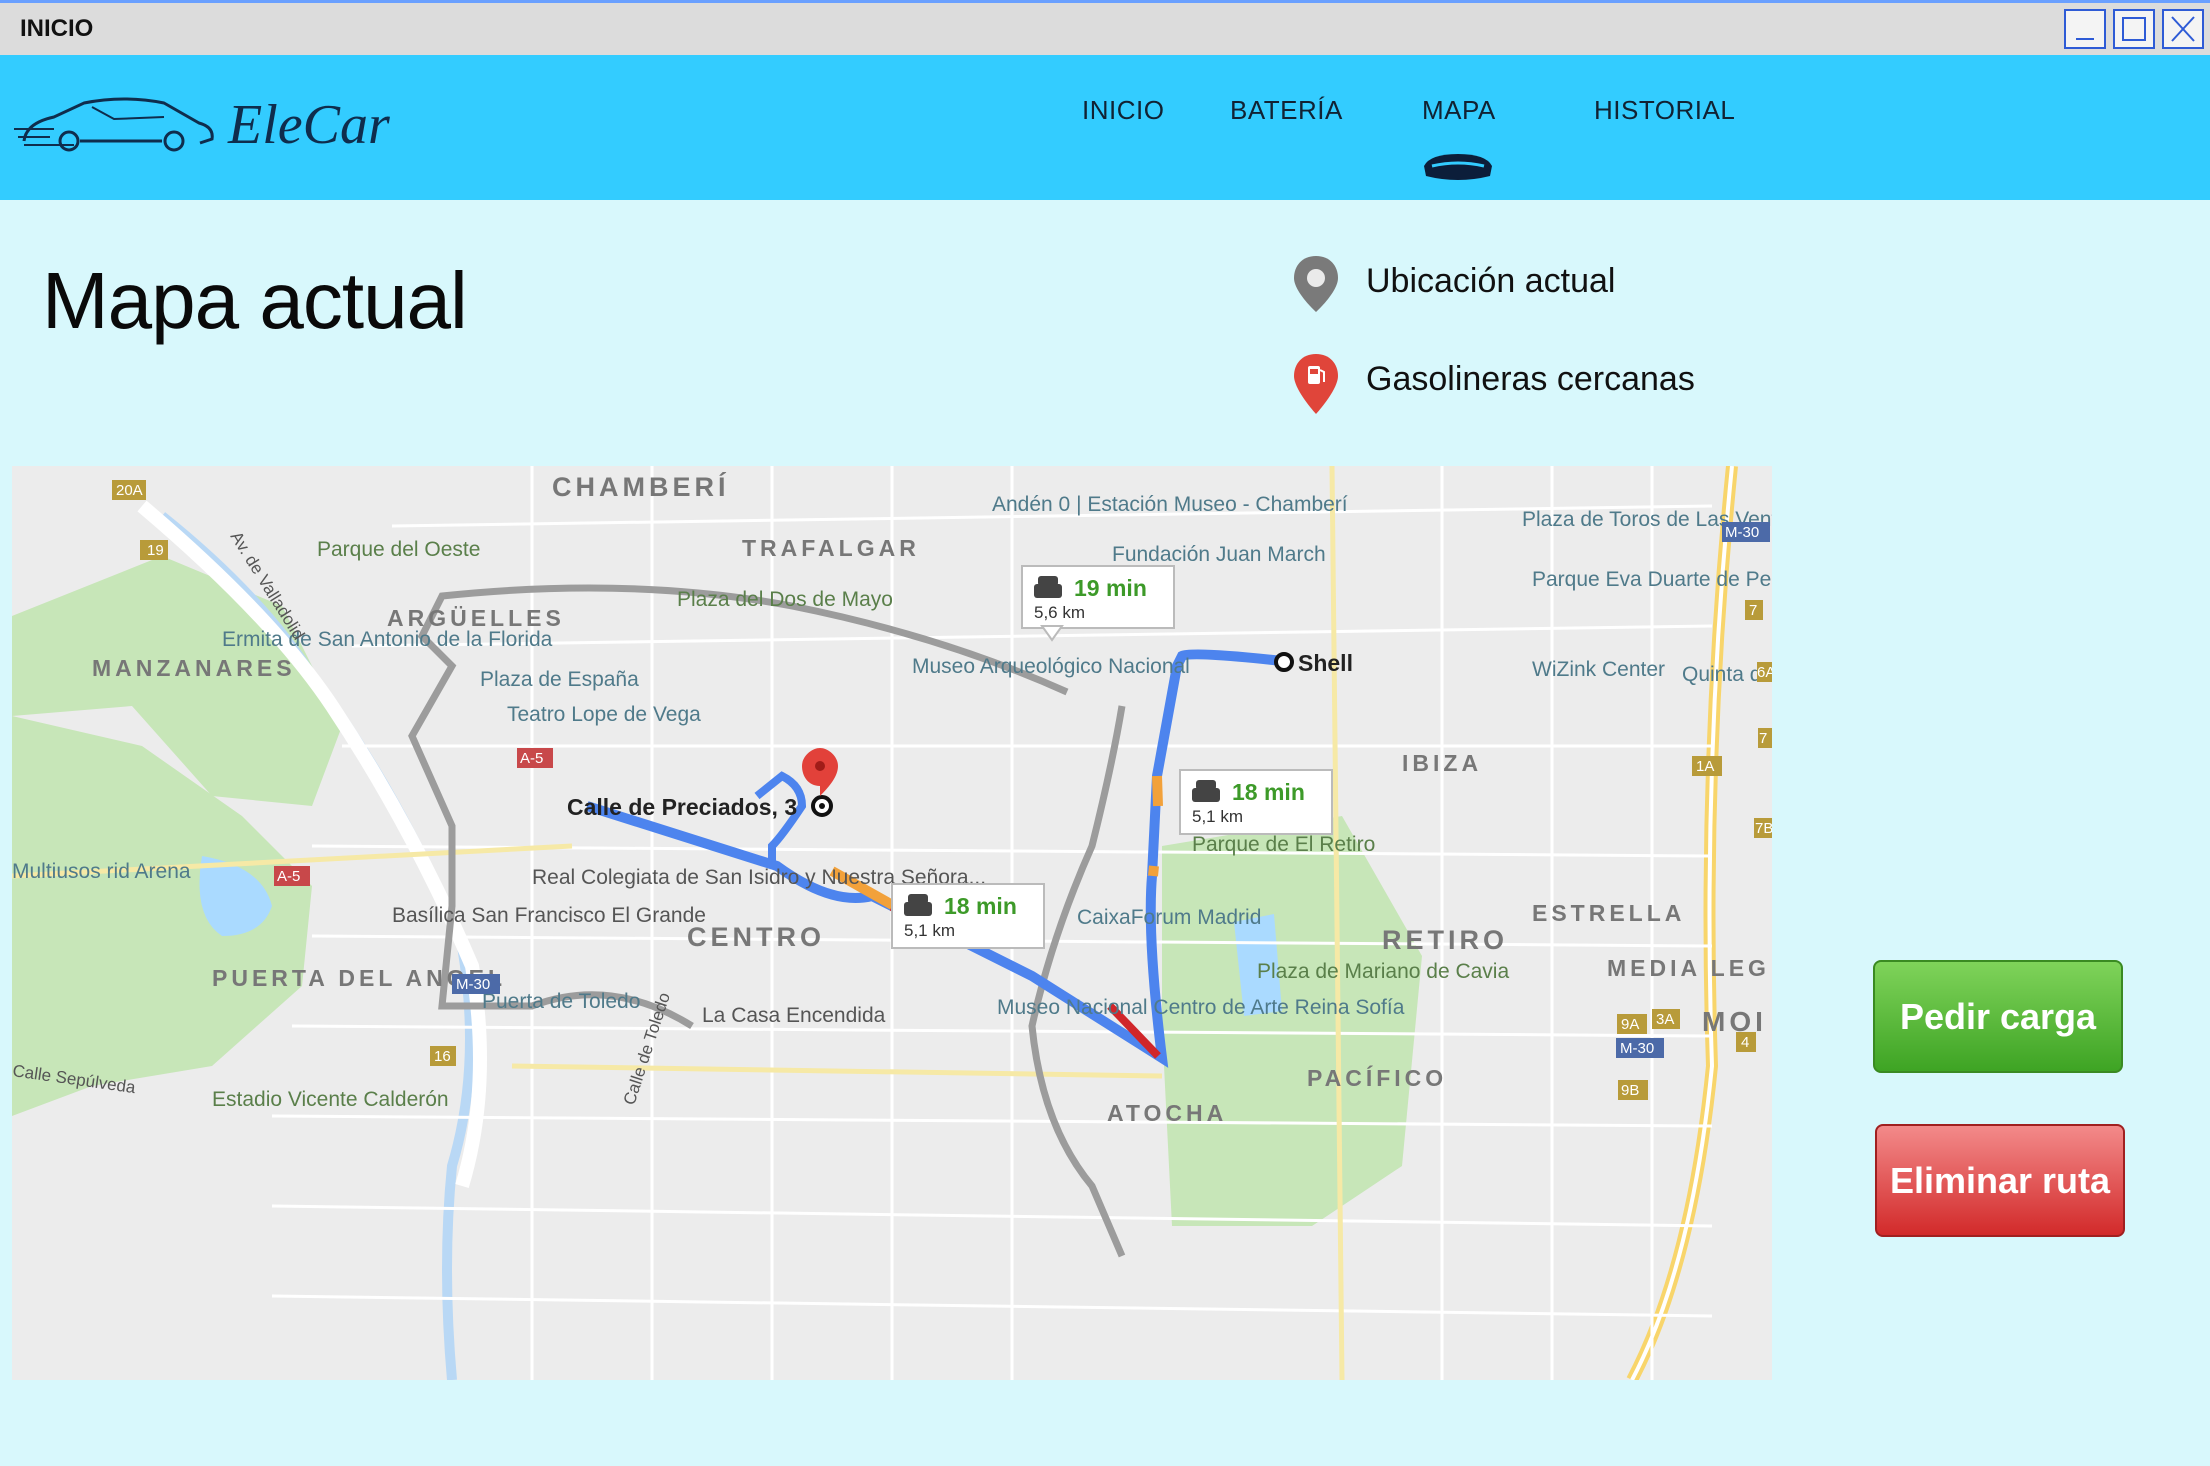 The width and height of the screenshot is (2210, 1466). Describe the element at coordinates (101, 871) in the screenshot. I see `place-label: Multiusos rid Arena` at that location.